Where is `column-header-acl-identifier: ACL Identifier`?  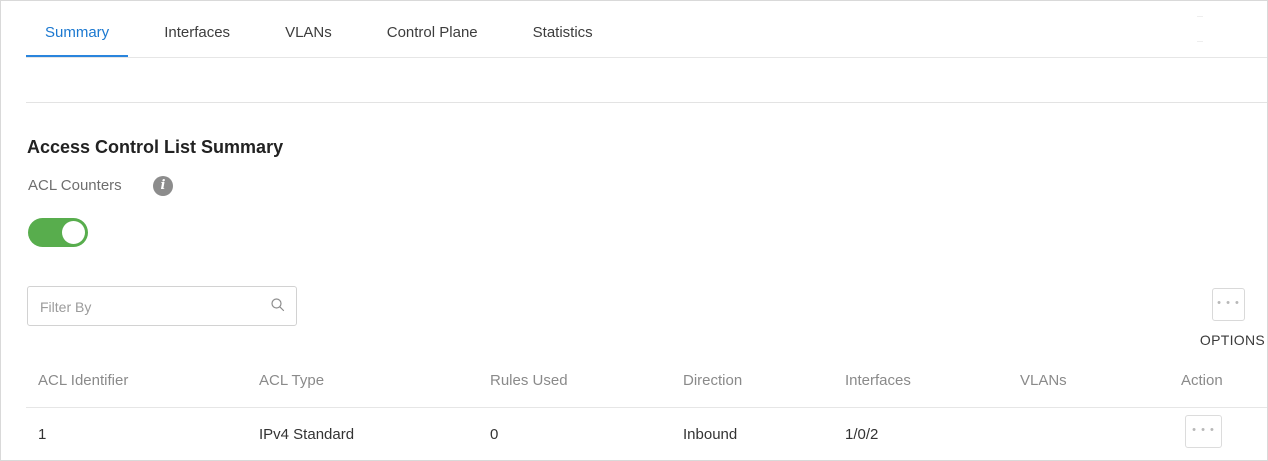 column-header-acl-identifier: ACL Identifier is located at coordinates (83, 380).